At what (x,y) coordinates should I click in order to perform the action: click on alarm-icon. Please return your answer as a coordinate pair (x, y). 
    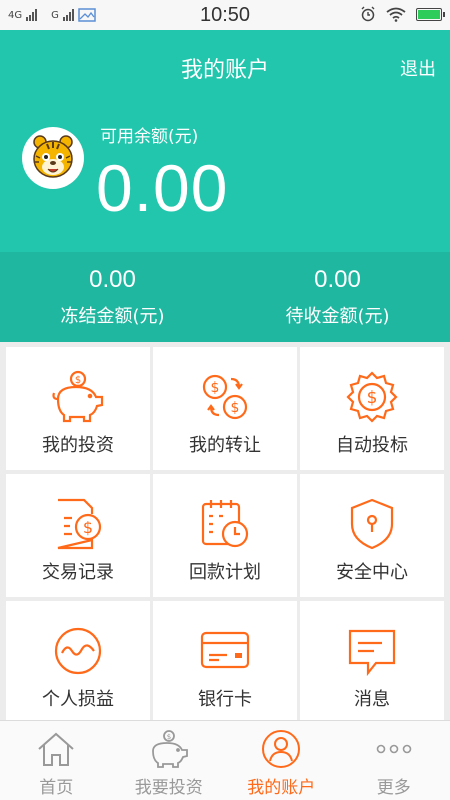
    Looking at the image, I should click on (368, 14).